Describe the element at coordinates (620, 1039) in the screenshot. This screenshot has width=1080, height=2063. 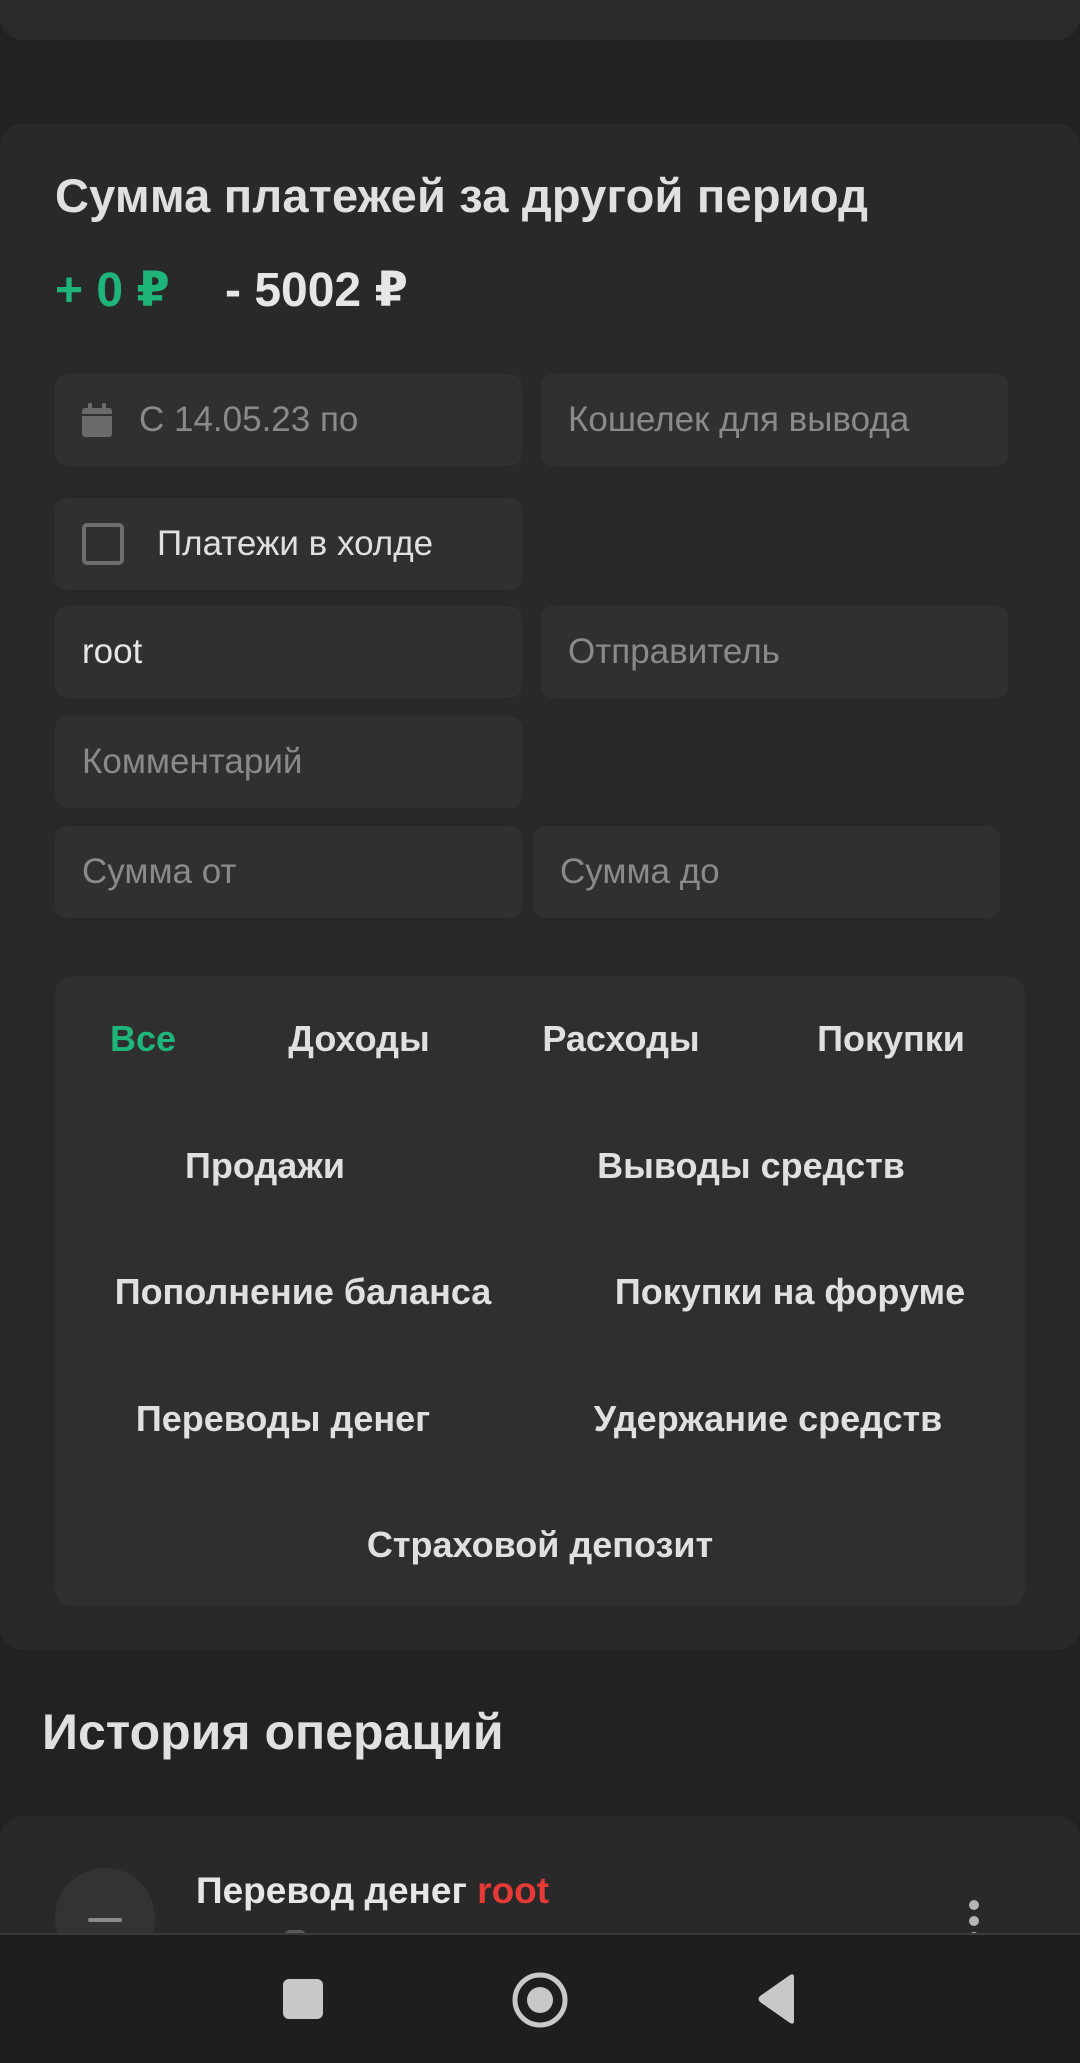
I see `tab-expenses: Расходы` at that location.